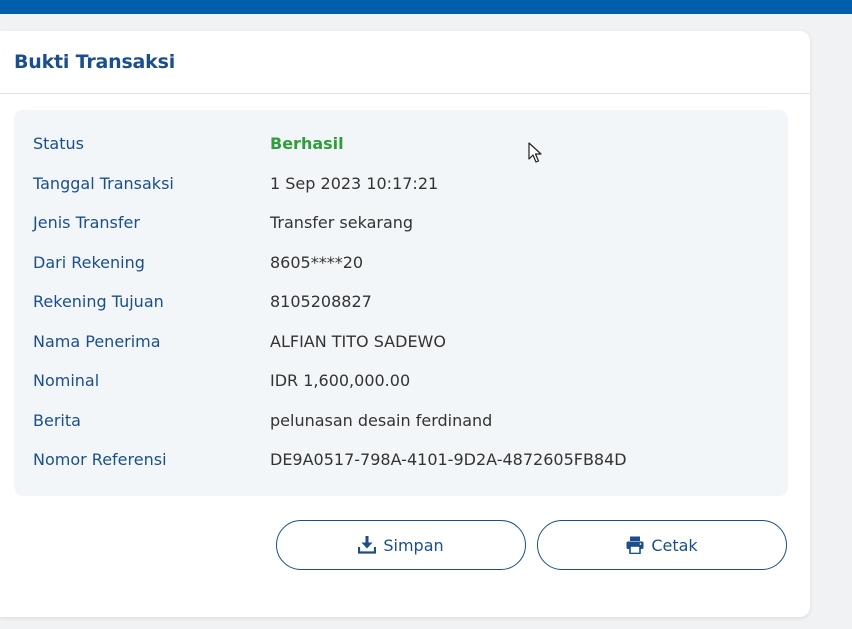  What do you see at coordinates (448, 460) in the screenshot?
I see `reference-number-value: DE9A0517-798A-4101-9D2A-4872605FB84D` at bounding box center [448, 460].